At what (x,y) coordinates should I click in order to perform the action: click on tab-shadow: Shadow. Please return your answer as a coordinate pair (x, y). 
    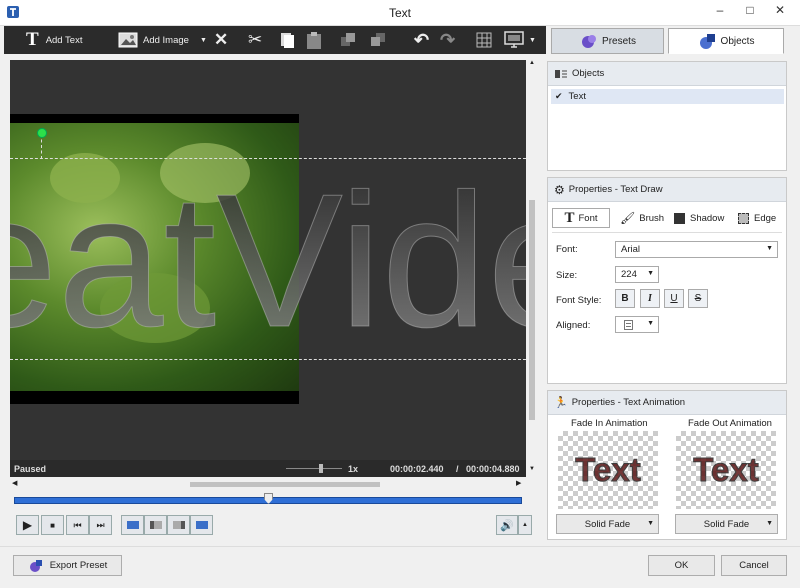
    Looking at the image, I should click on (699, 218).